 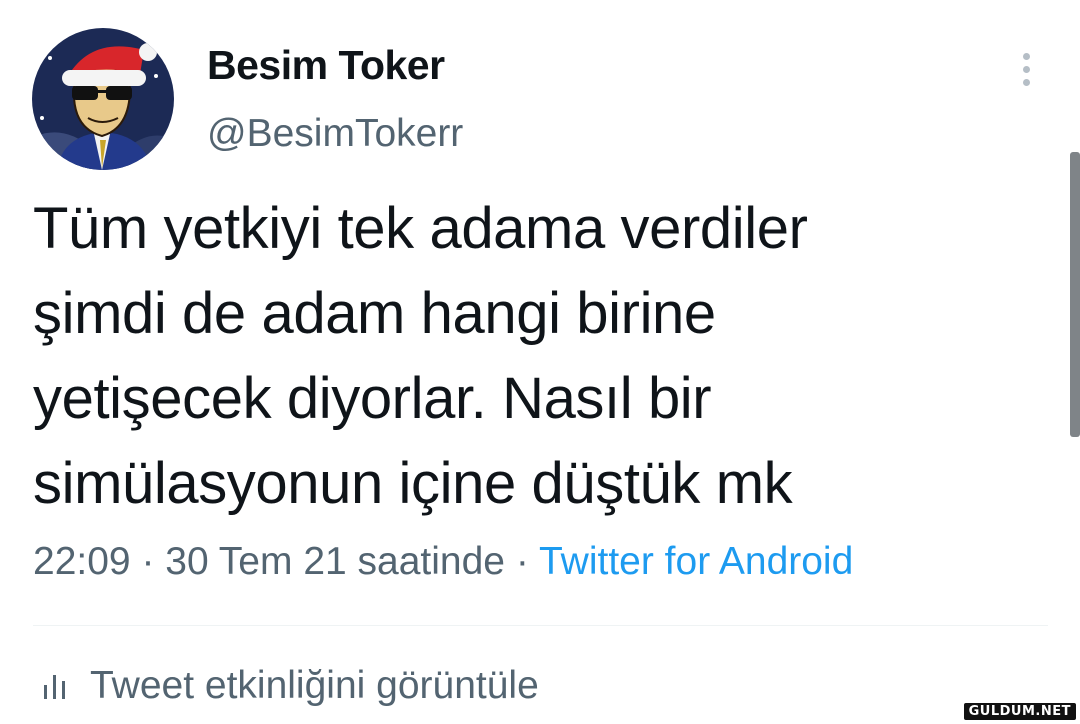 I want to click on bar-chart-icon, so click(x=54, y=687).